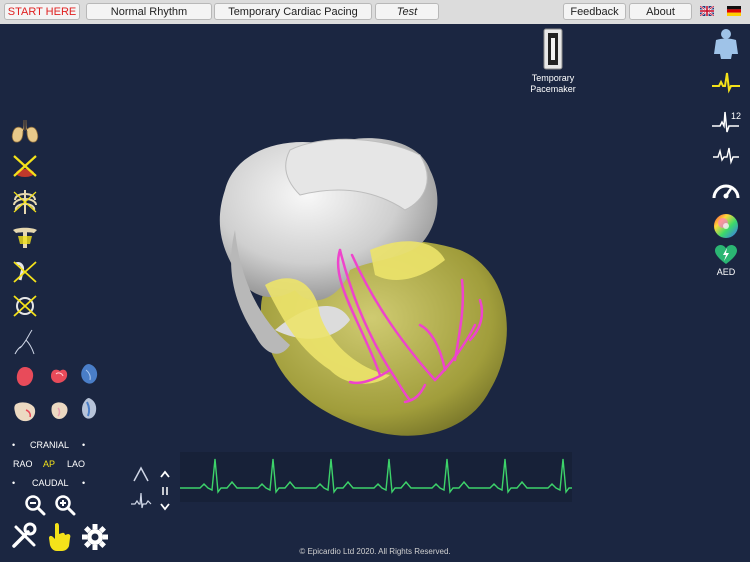 The height and width of the screenshot is (562, 750). I want to click on aed-heart-icon, so click(726, 255).